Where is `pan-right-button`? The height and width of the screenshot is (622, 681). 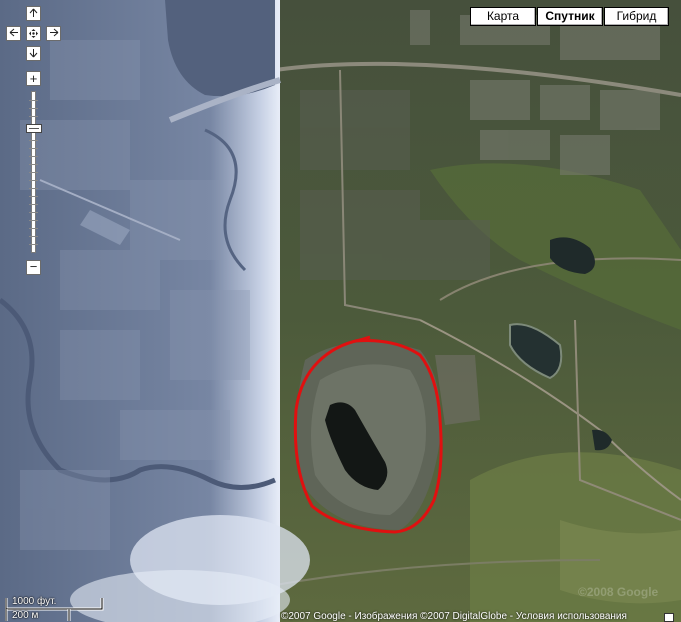 pan-right-button is located at coordinates (53, 33).